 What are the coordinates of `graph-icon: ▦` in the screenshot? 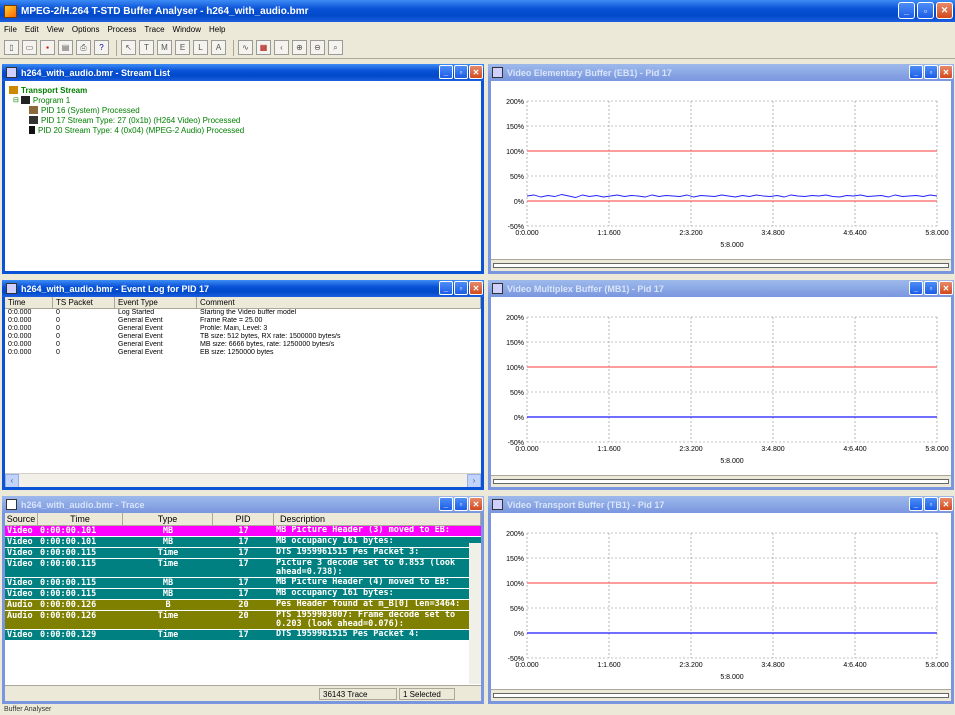 It's located at (263, 47).